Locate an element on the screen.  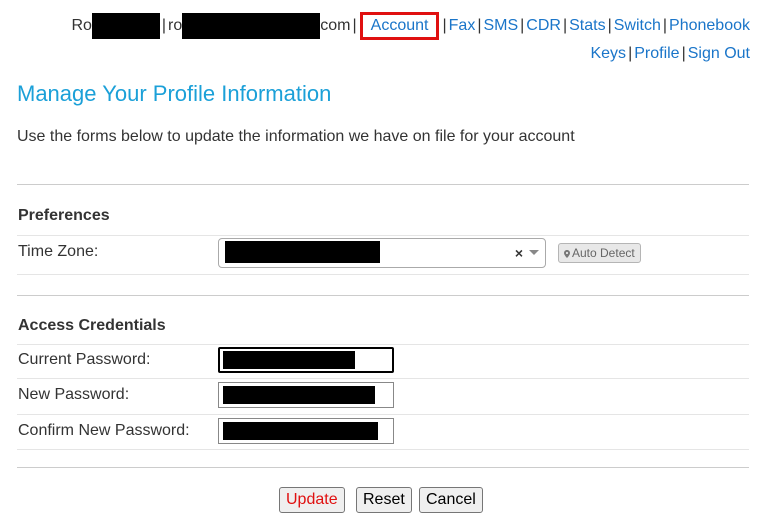
new-password-label: New Password: is located at coordinates (74, 394).